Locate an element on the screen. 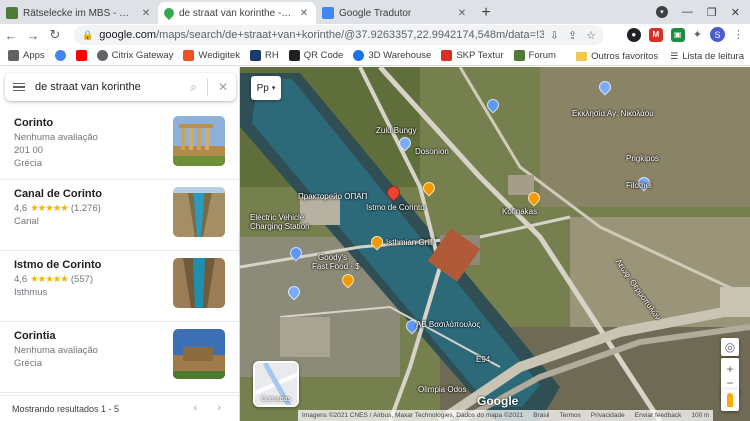  google-g-icon is located at coordinates (60, 55).